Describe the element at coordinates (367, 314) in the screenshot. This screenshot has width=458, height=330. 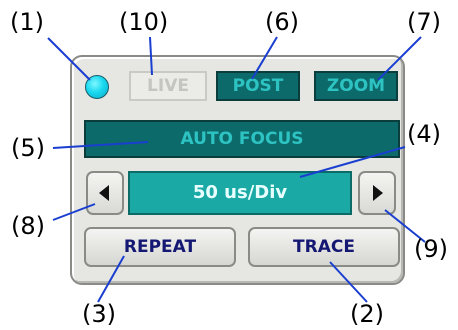
I see `callout-2: (2)` at that location.